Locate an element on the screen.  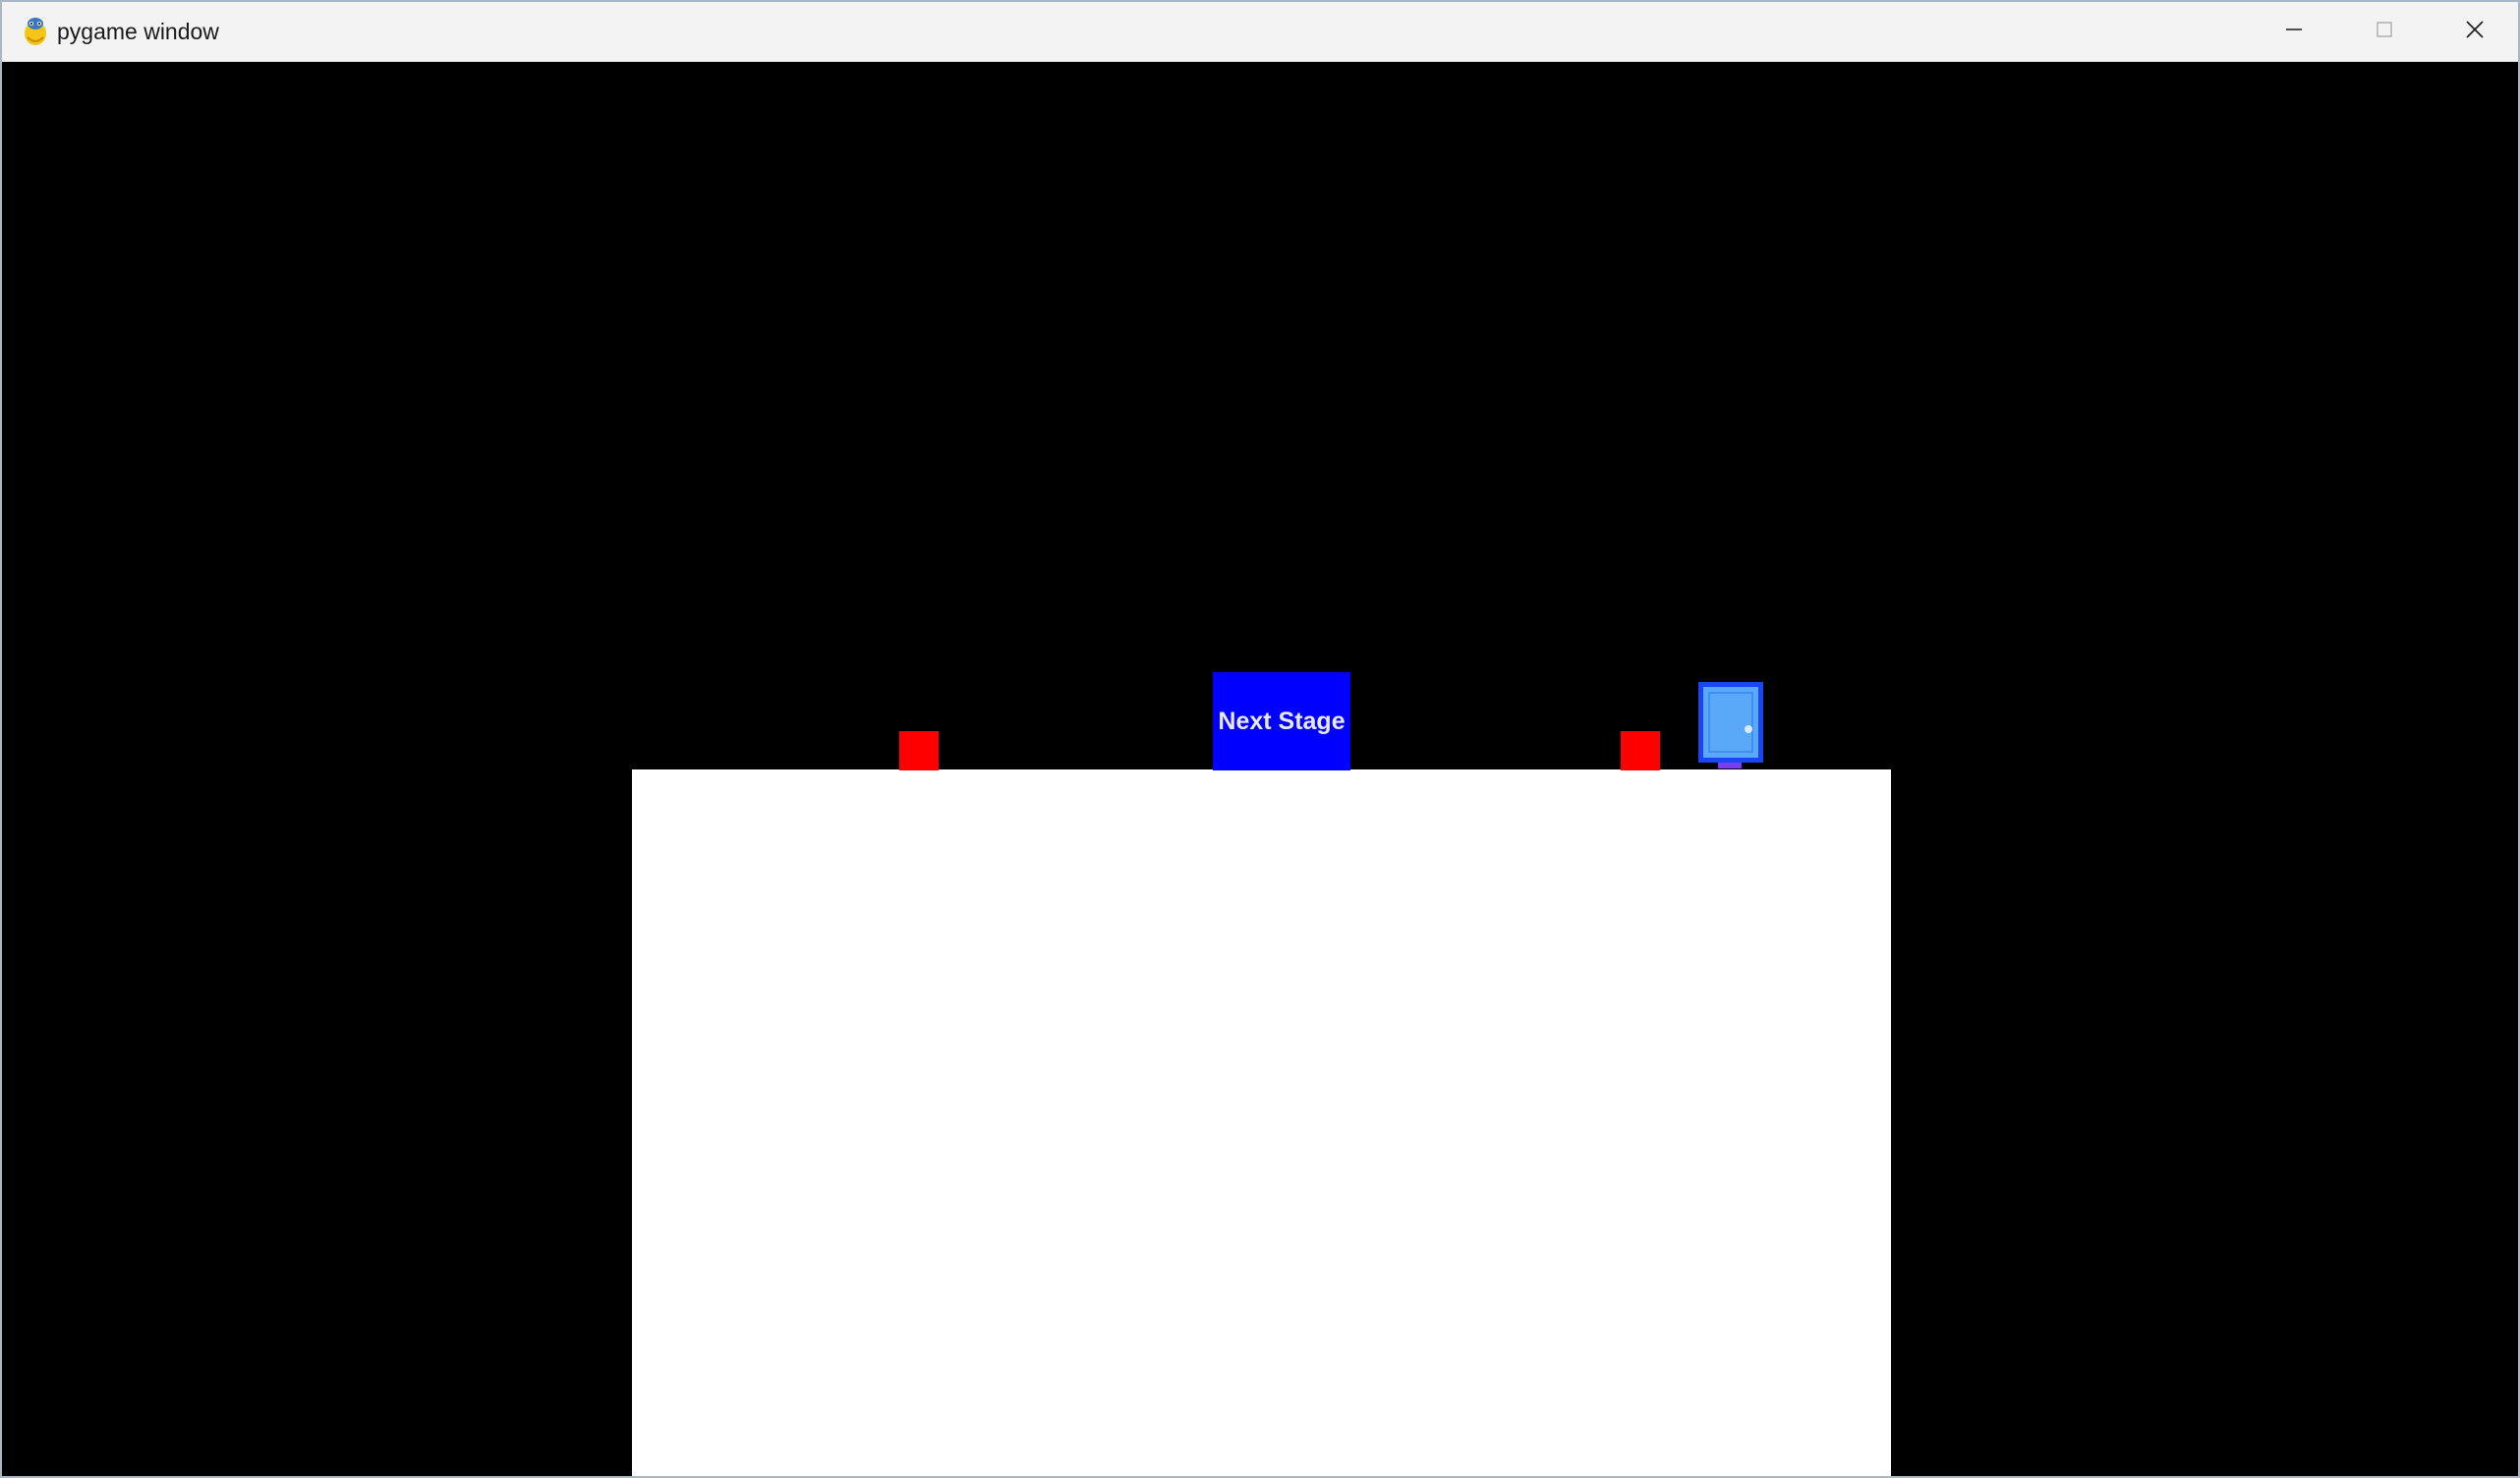
close-button is located at coordinates (2474, 31).